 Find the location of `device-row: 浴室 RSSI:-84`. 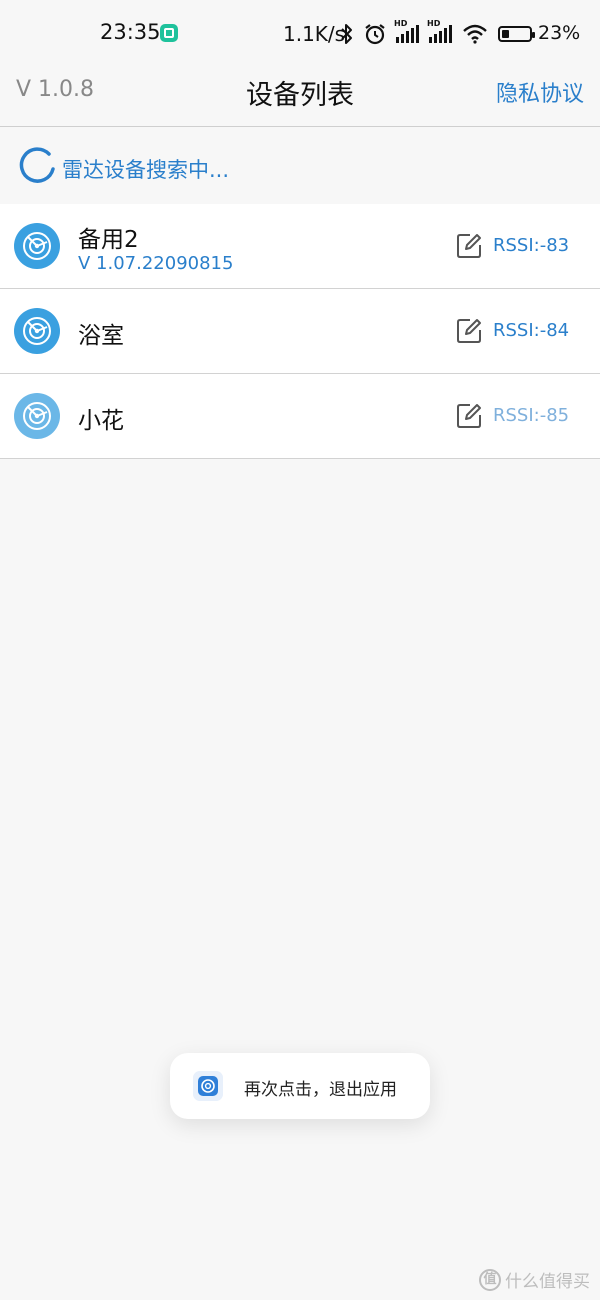

device-row: 浴室 RSSI:-84 is located at coordinates (300, 331).